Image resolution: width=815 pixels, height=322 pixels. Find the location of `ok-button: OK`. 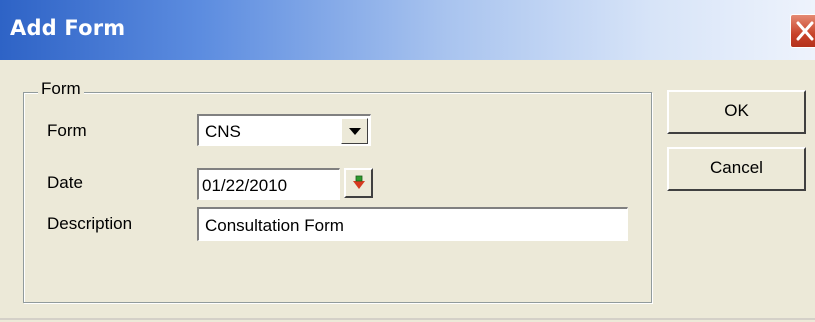

ok-button: OK is located at coordinates (736, 112).